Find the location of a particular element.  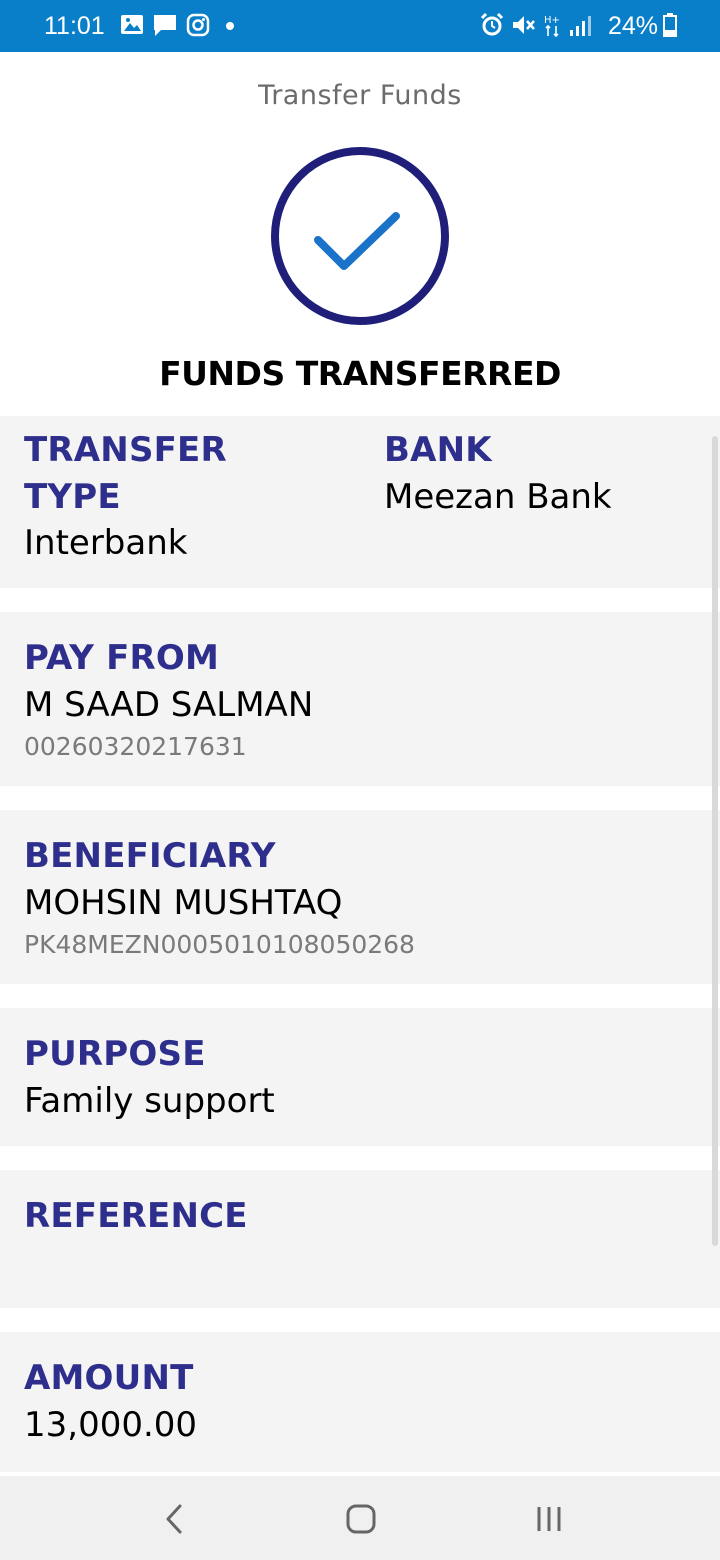

transfer-type-label: TRANSFER TYPE is located at coordinates (125, 473).